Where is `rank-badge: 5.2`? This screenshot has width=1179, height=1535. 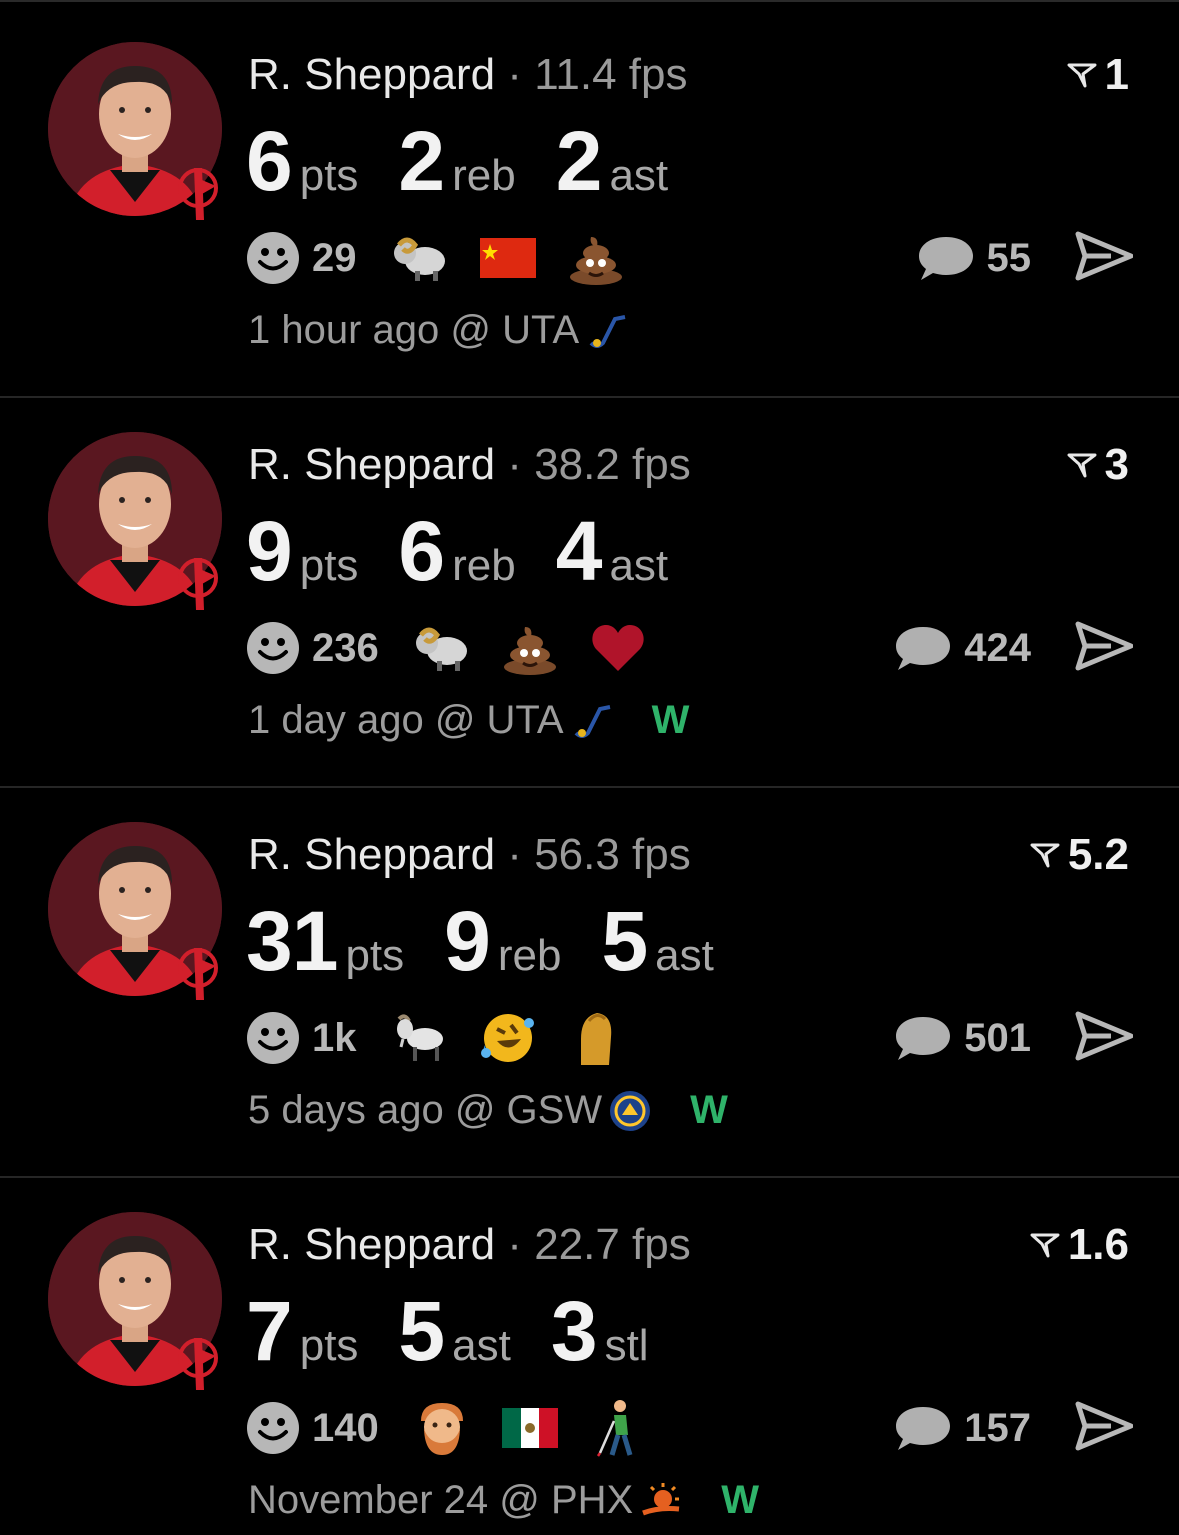 rank-badge: 5.2 is located at coordinates (1079, 855).